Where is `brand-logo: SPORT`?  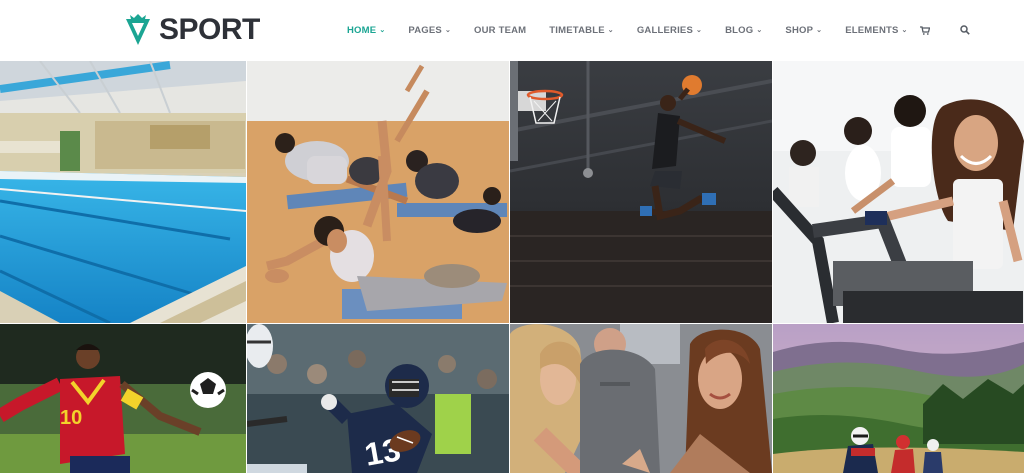 brand-logo: SPORT is located at coordinates (191, 30).